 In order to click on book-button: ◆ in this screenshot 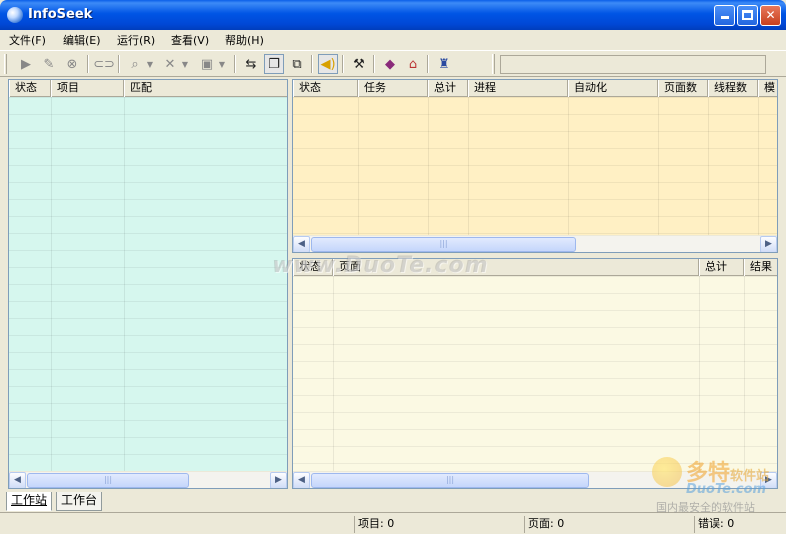, I will do `click(390, 64)`.